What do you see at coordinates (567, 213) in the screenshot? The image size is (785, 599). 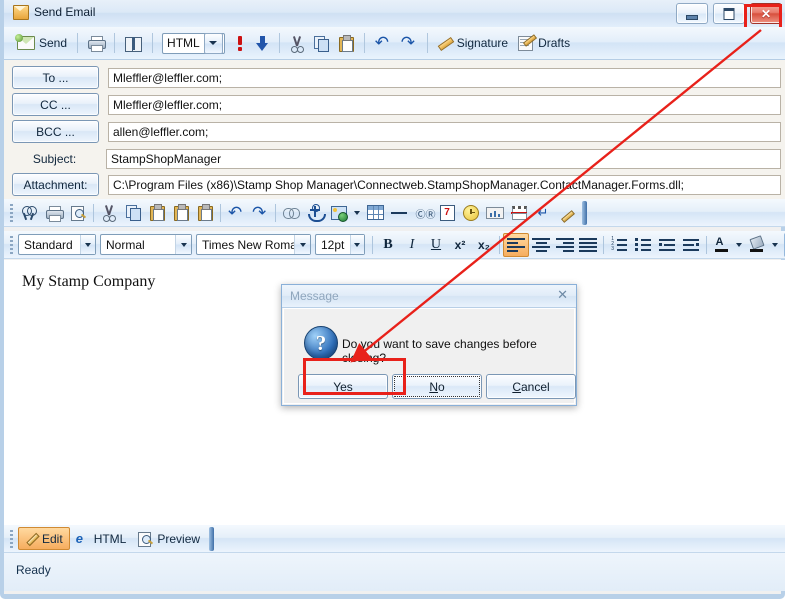 I see `format-painter-button` at bounding box center [567, 213].